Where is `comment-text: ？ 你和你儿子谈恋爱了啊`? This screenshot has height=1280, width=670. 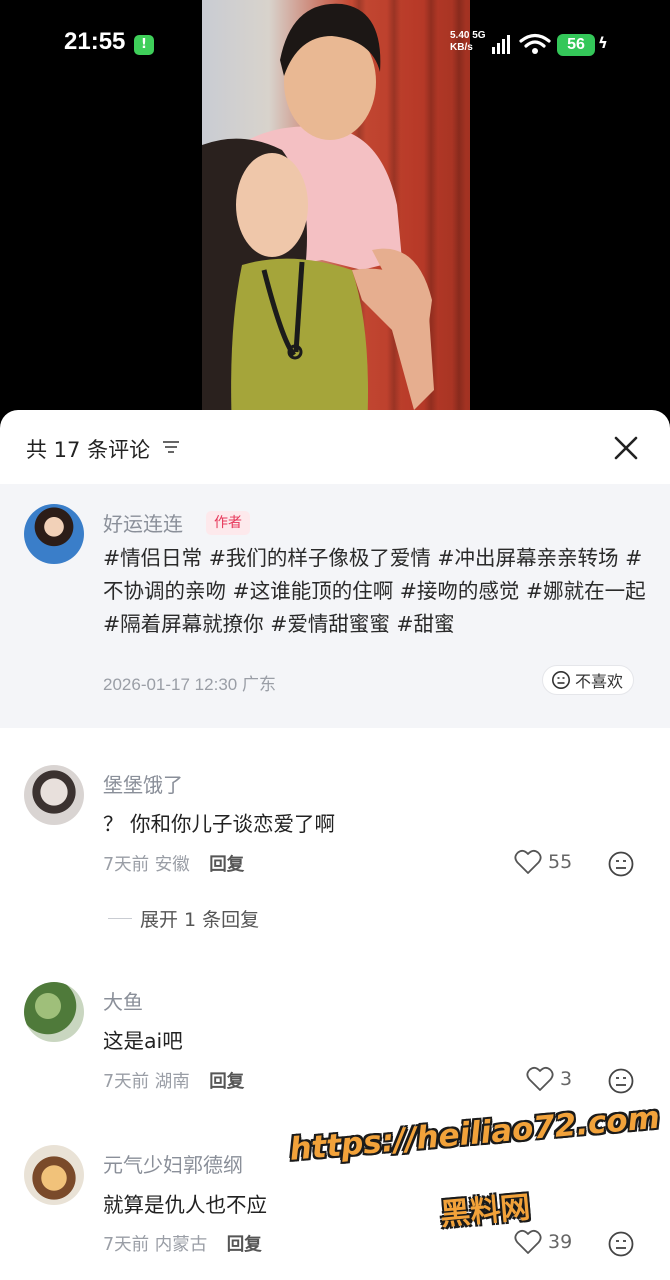 comment-text: ？ 你和你儿子谈恋爱了啊 is located at coordinates (219, 822).